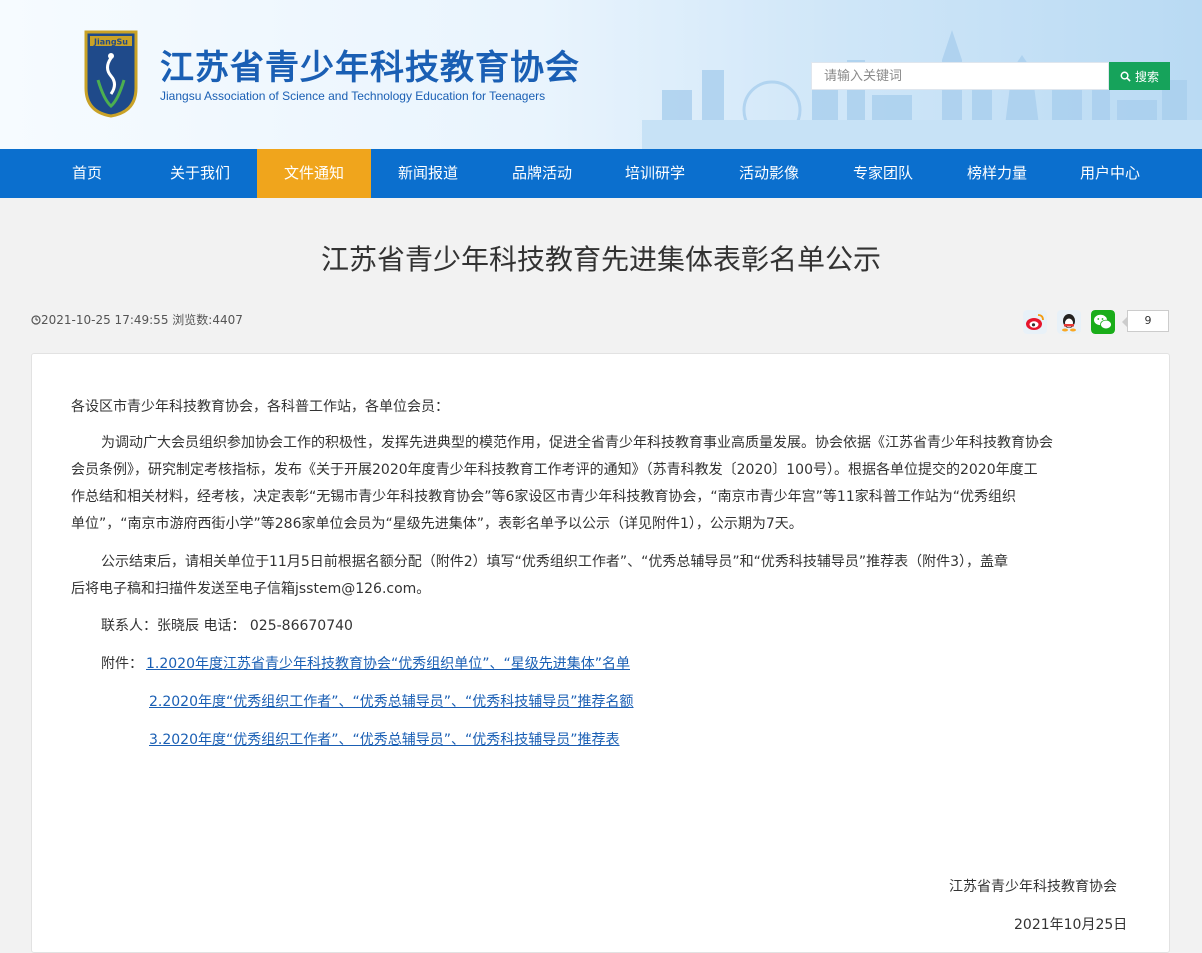 The image size is (1202, 953). I want to click on article-meta: 2021-10-25 17:49:55 浏览数:4407, so click(137, 319).